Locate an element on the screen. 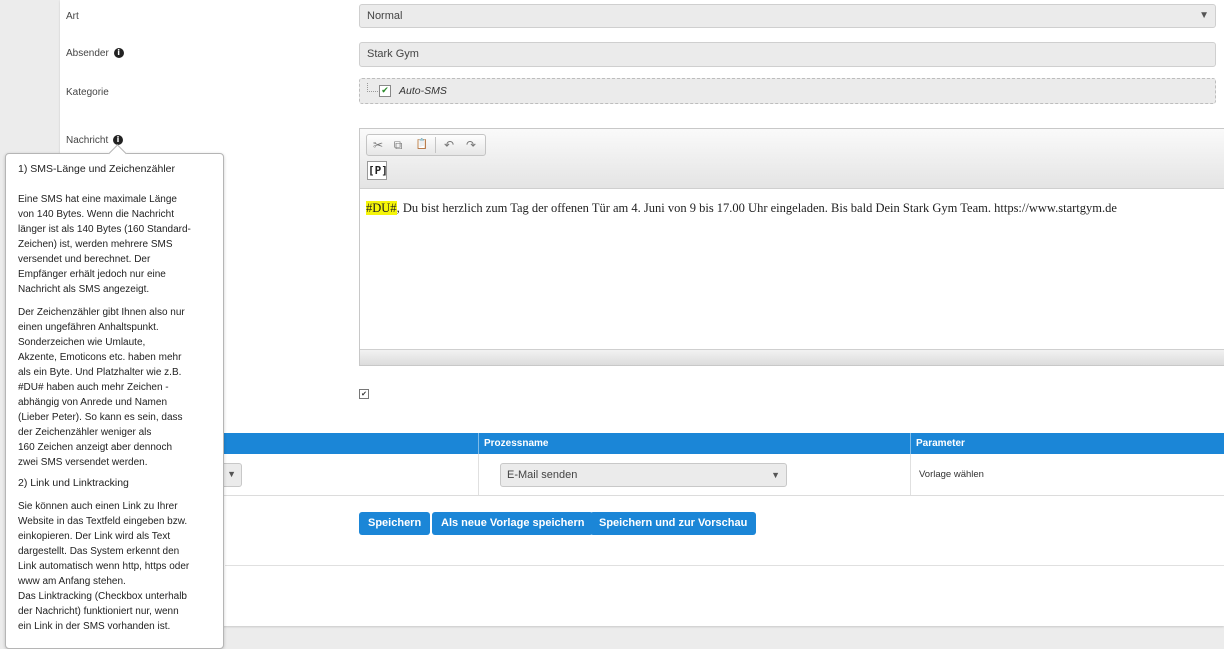 The width and height of the screenshot is (1224, 649). absender-label: Absender i is located at coordinates (95, 53).